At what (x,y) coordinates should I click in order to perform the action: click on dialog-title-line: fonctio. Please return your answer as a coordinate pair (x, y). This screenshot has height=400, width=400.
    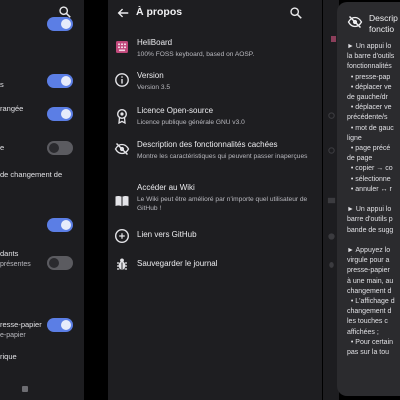
    Looking at the image, I should click on (382, 29).